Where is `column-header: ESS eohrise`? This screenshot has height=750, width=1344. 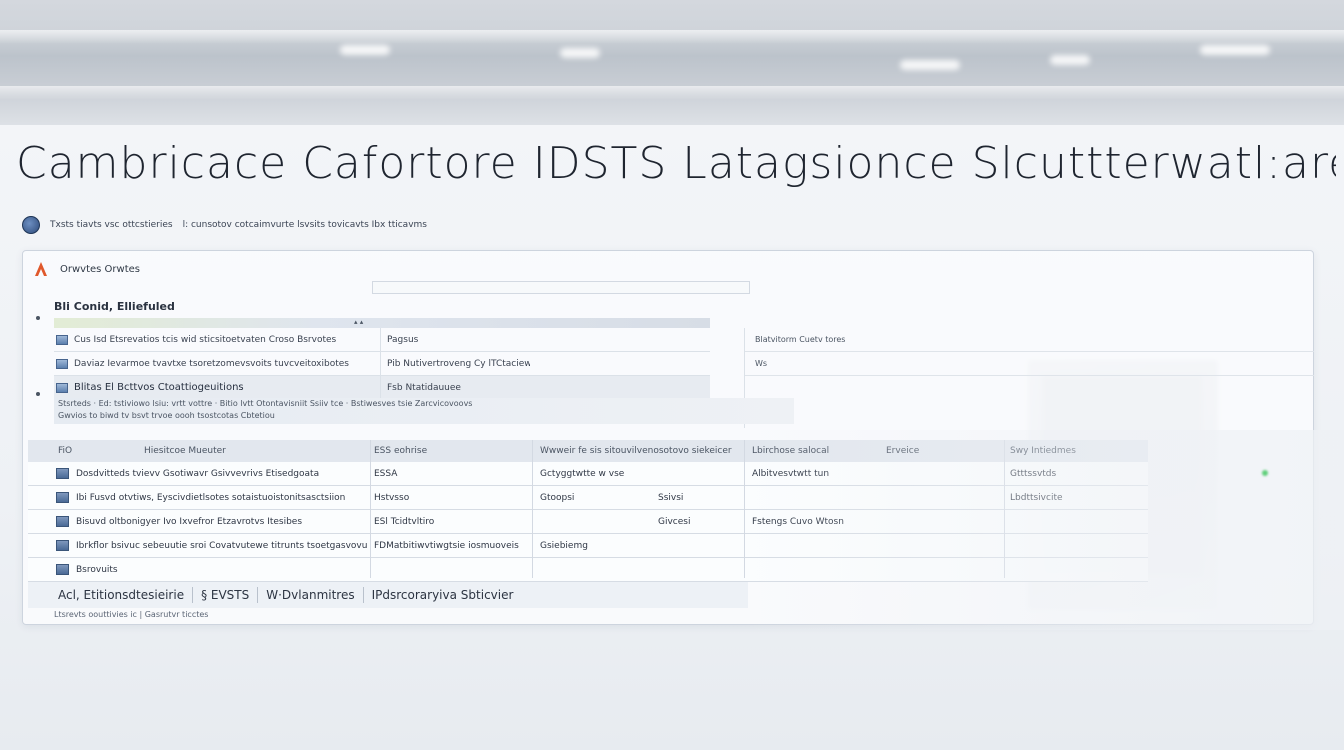
column-header: ESS eohrise is located at coordinates (449, 451).